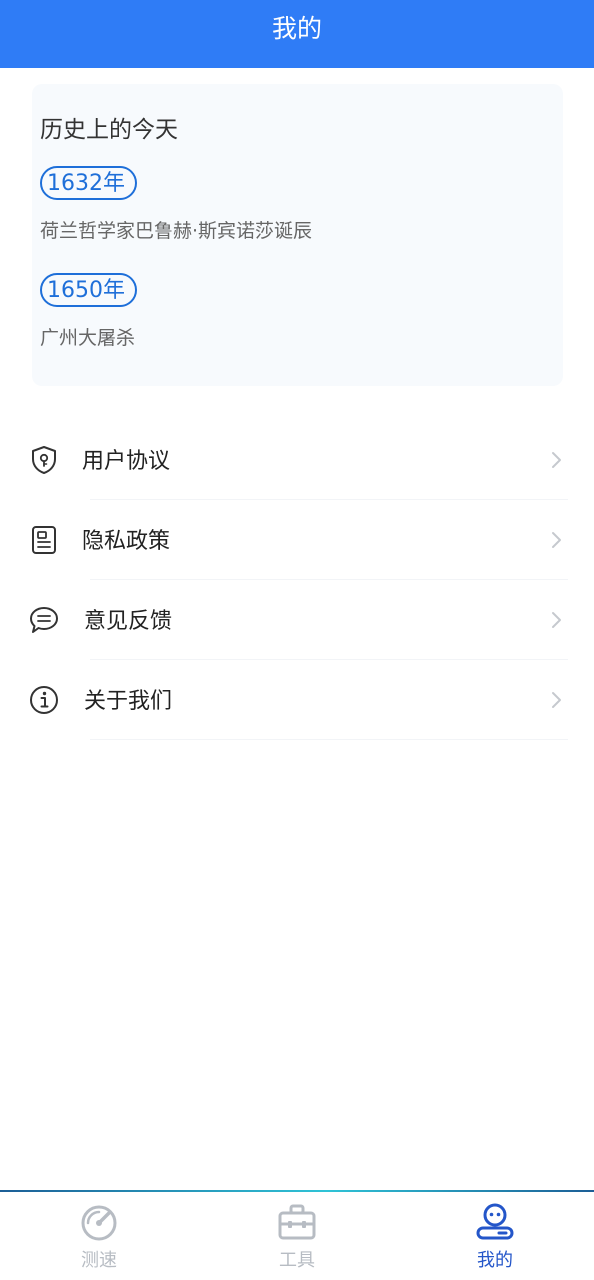  I want to click on page-title: 我的, so click(296, 28).